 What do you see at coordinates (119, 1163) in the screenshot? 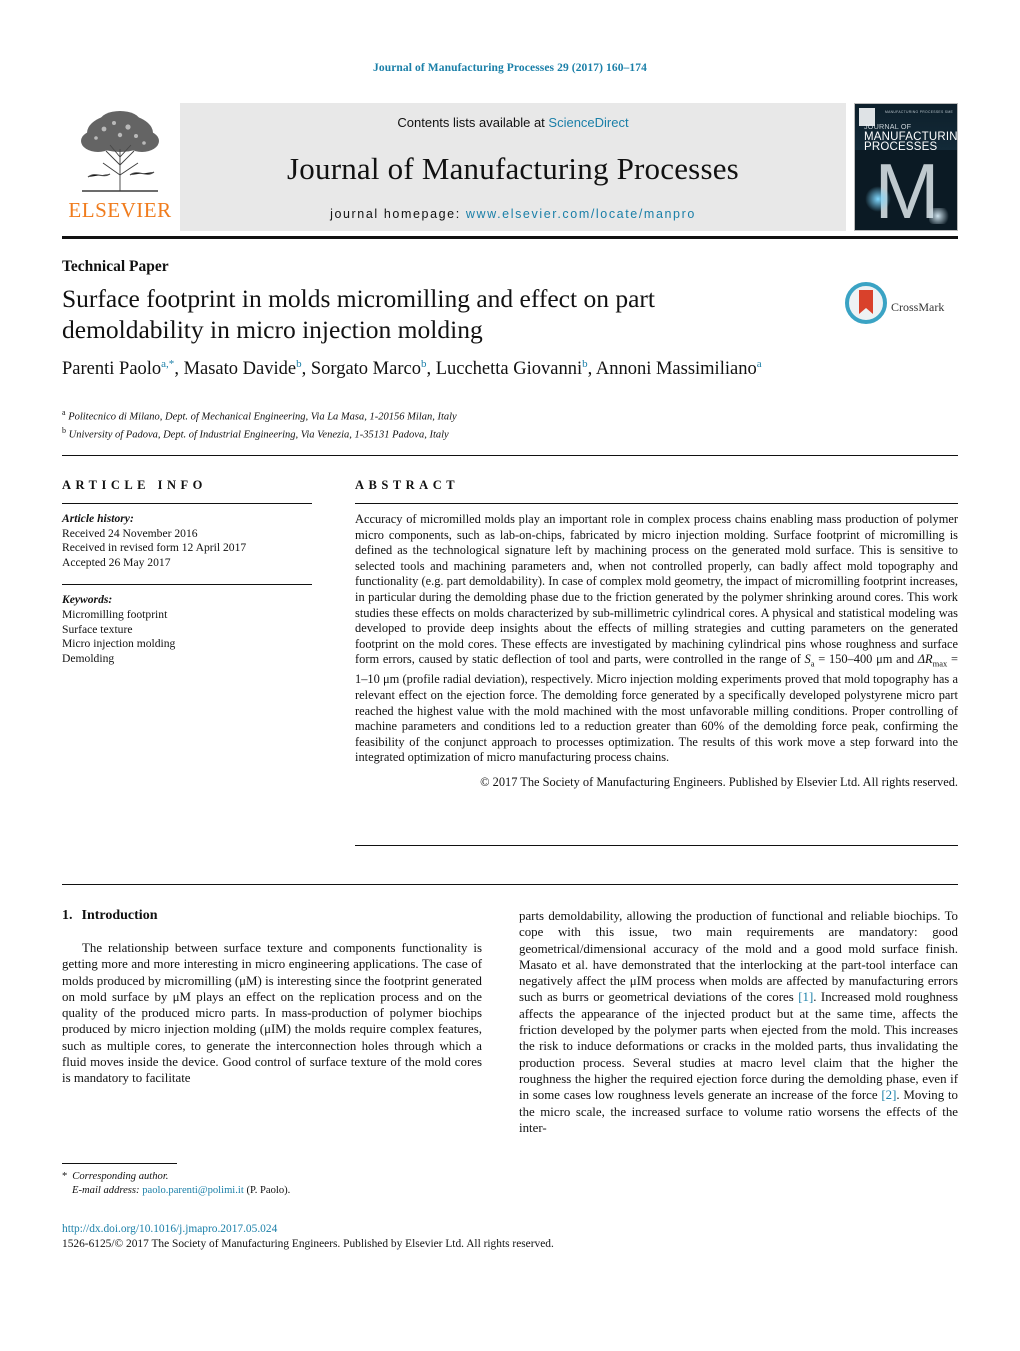
I see `footnote-divider` at bounding box center [119, 1163].